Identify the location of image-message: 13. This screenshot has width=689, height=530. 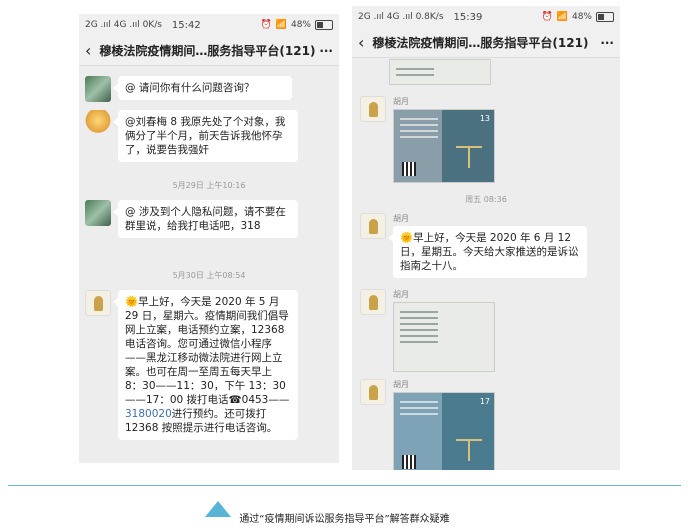
(444, 146).